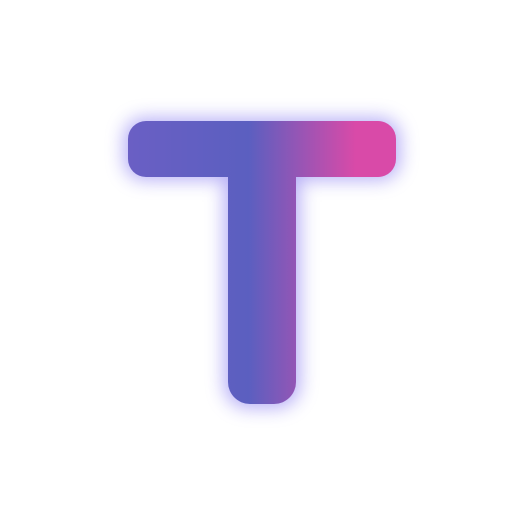  I want to click on t-stem, so click(262, 262).